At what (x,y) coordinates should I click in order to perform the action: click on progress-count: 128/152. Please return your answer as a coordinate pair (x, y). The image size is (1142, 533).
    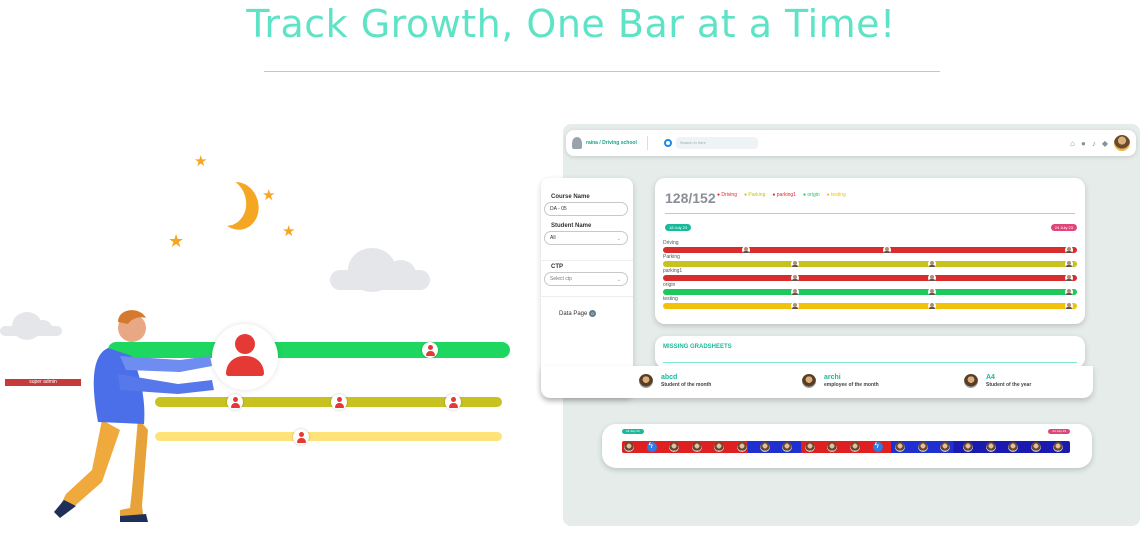
    Looking at the image, I should click on (690, 198).